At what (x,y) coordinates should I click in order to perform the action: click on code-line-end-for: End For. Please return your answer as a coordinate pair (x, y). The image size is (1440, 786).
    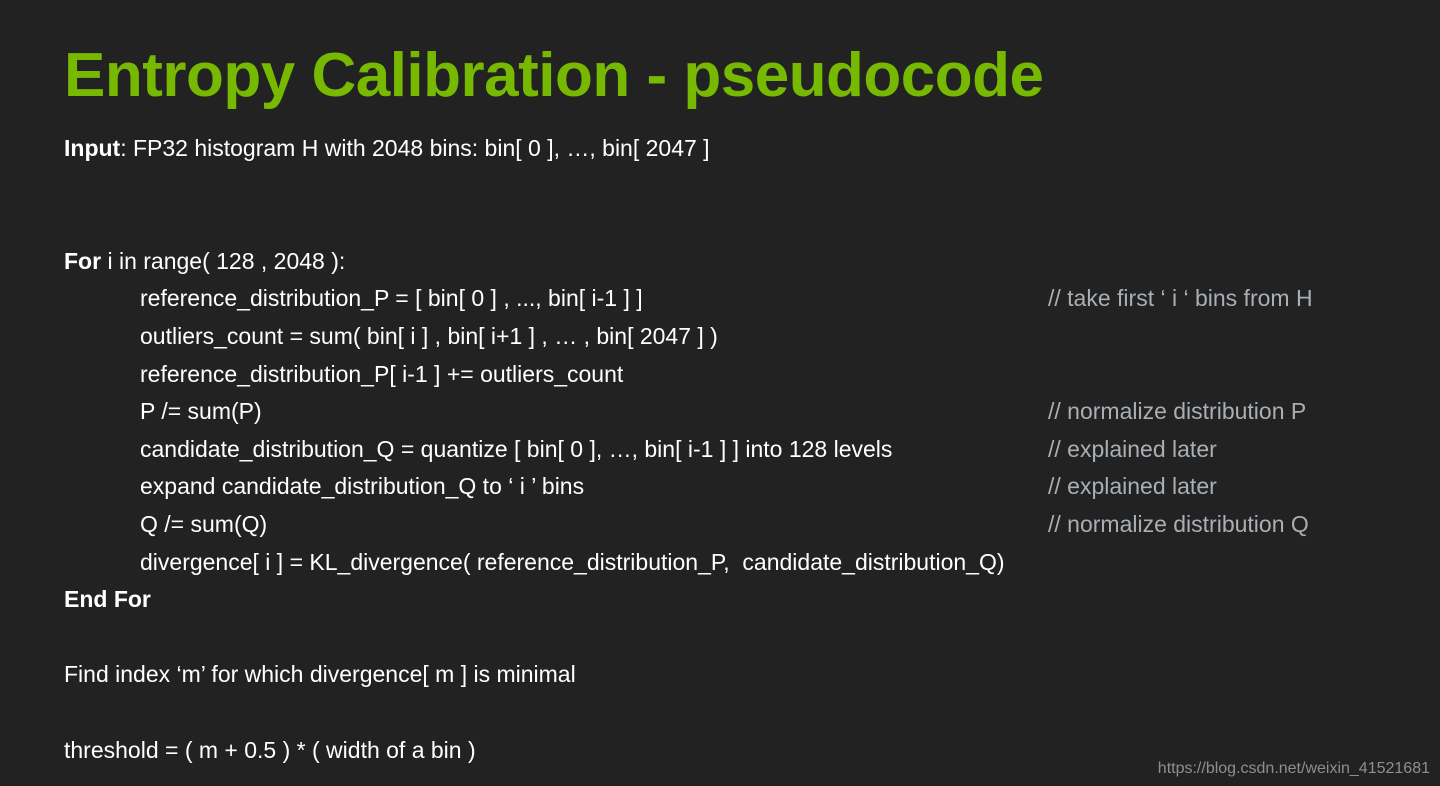
    Looking at the image, I should click on (744, 600).